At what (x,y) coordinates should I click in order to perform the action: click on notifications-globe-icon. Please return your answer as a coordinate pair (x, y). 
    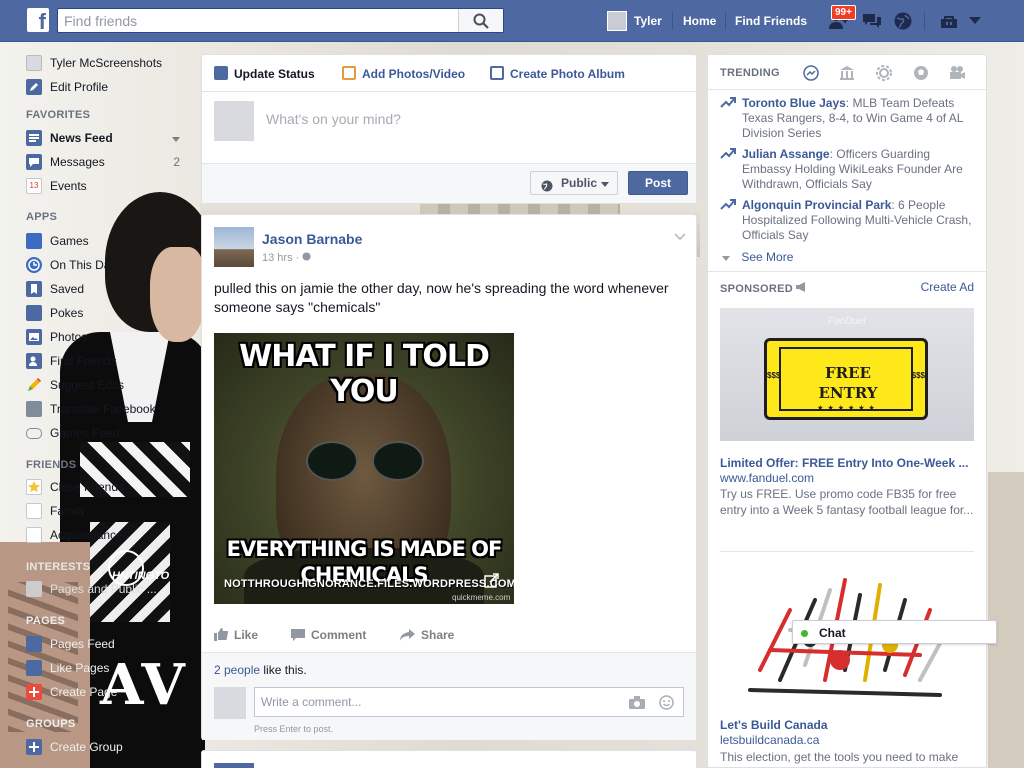
    Looking at the image, I should click on (903, 21).